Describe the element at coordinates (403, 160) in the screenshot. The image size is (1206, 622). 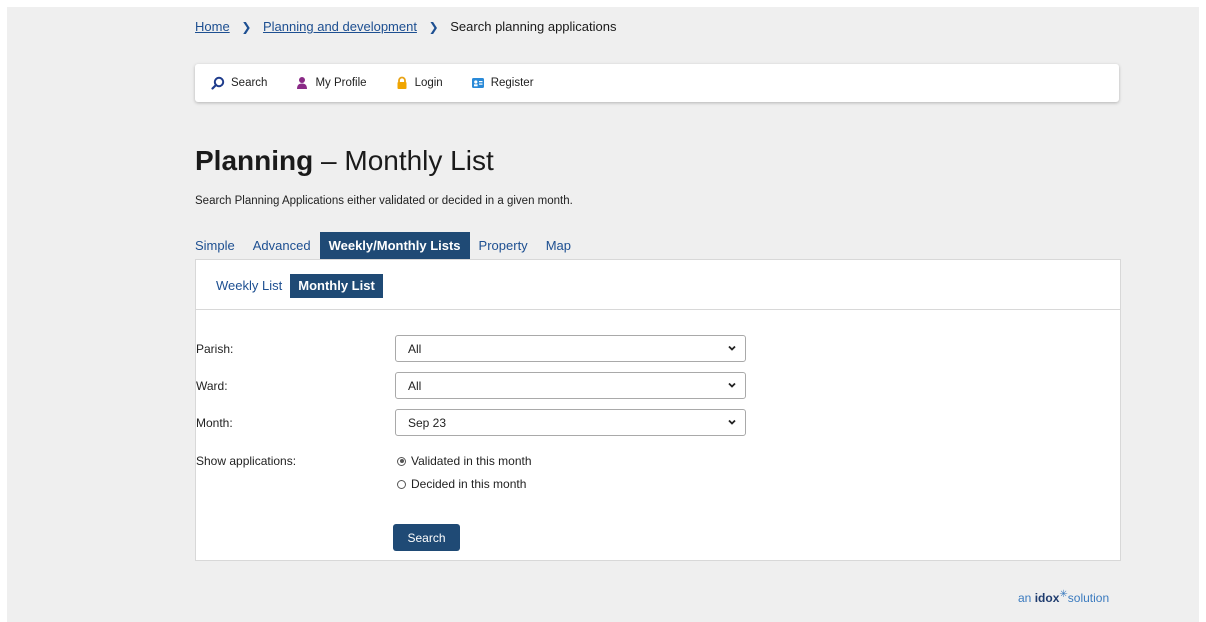
I see `page-title-rest: – Monthly List` at that location.